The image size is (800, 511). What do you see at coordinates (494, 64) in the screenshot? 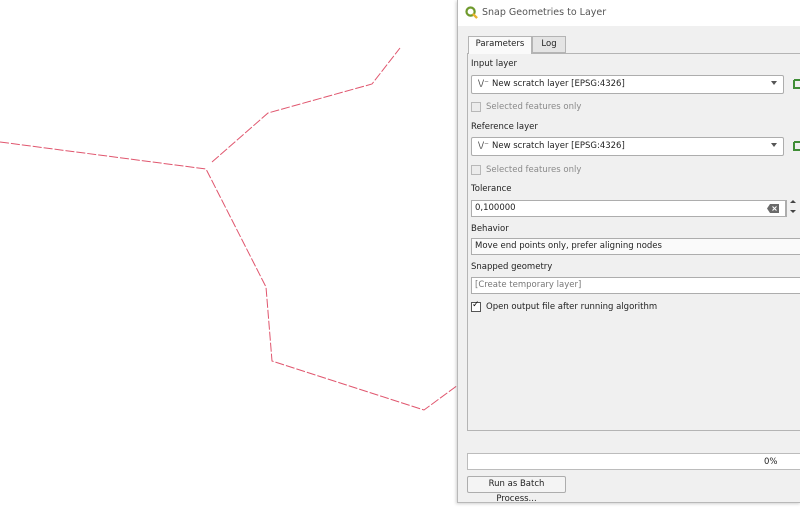
I see `input-layer-label: Input layer` at bounding box center [494, 64].